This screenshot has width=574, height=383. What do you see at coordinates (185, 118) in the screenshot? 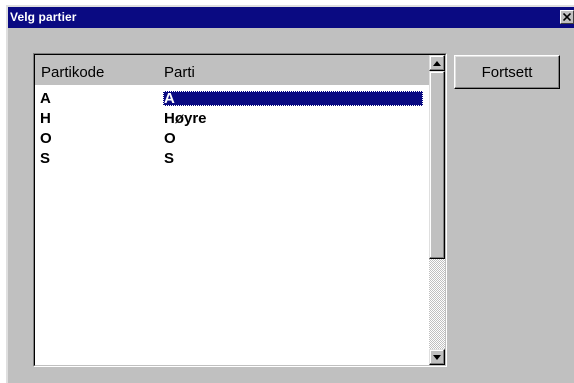
I see `row-party: Høyre` at bounding box center [185, 118].